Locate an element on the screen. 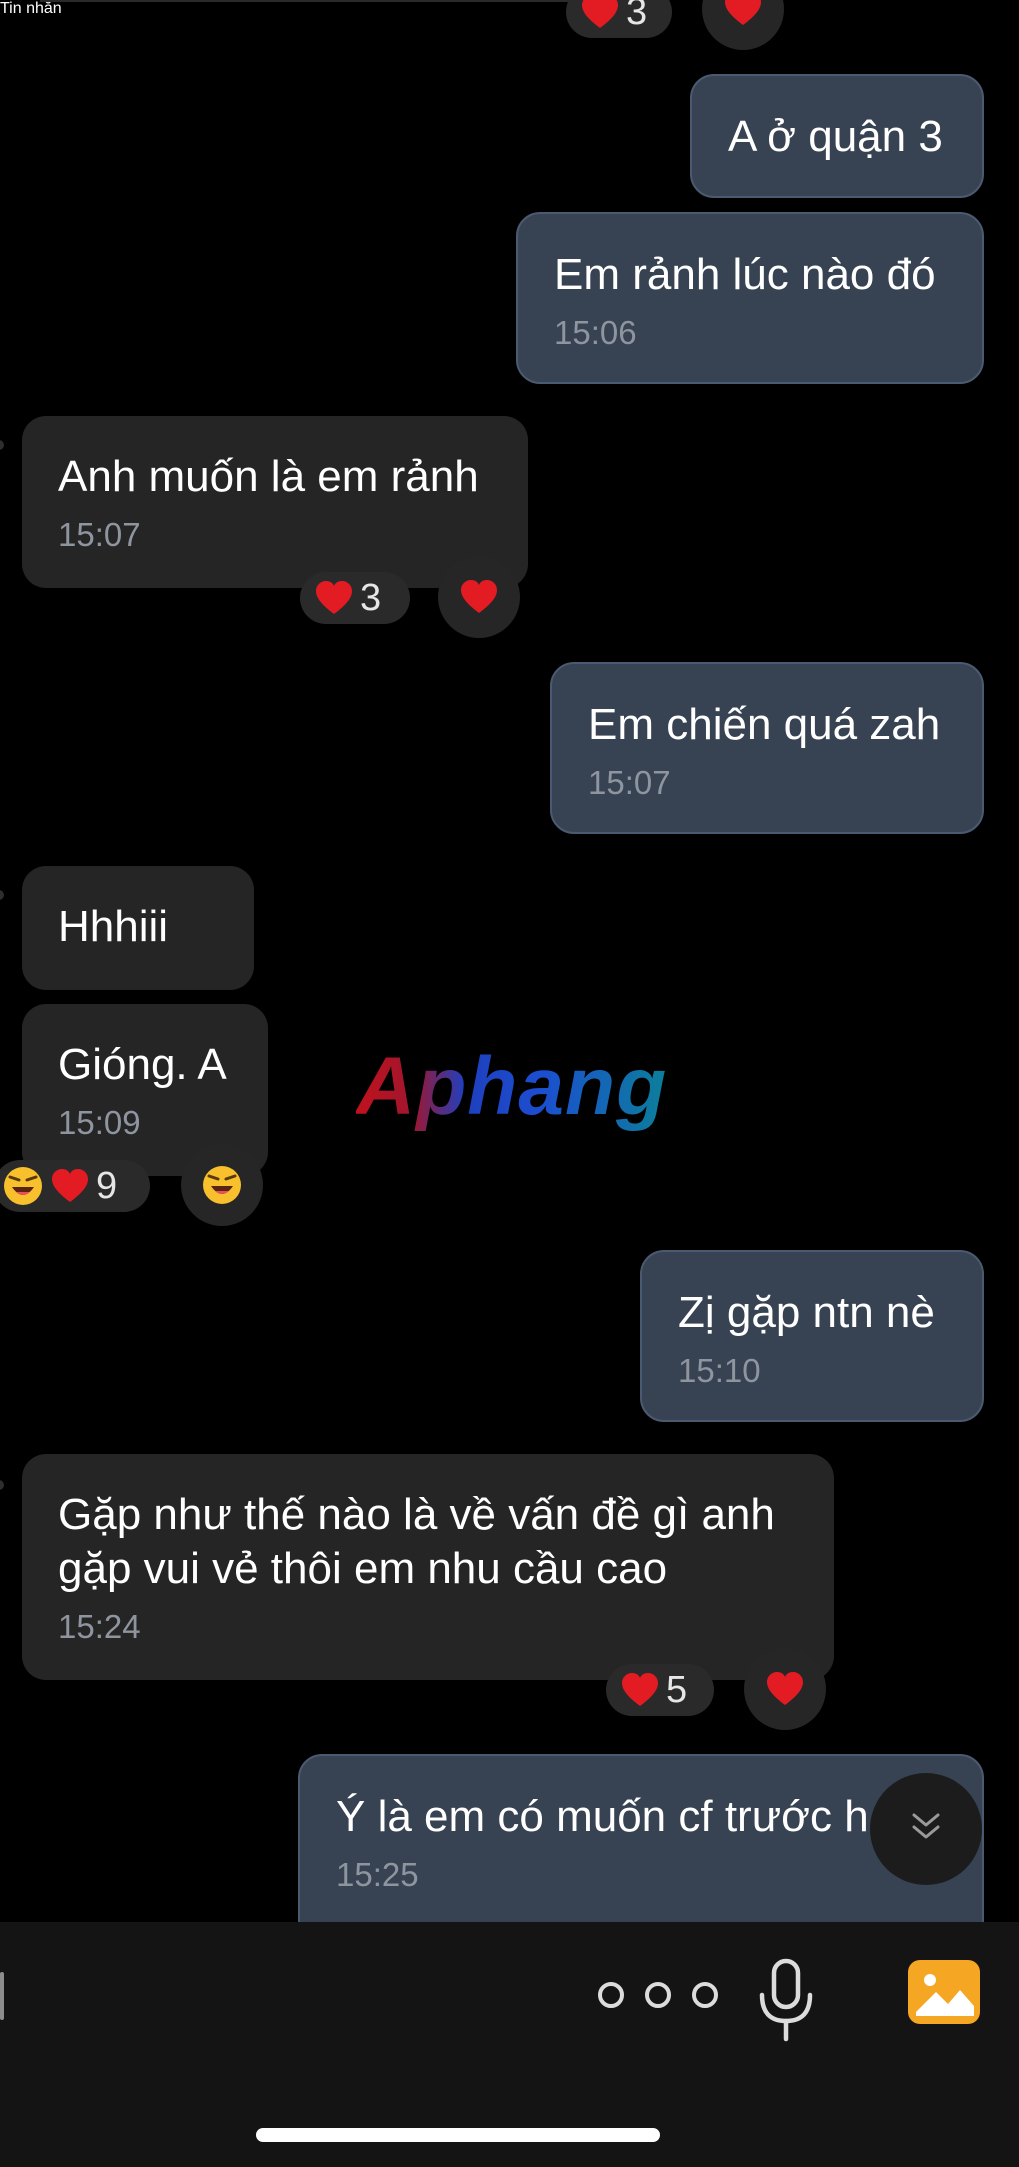 This screenshot has height=2167, width=1019. reaction-count: 9 is located at coordinates (107, 1185).